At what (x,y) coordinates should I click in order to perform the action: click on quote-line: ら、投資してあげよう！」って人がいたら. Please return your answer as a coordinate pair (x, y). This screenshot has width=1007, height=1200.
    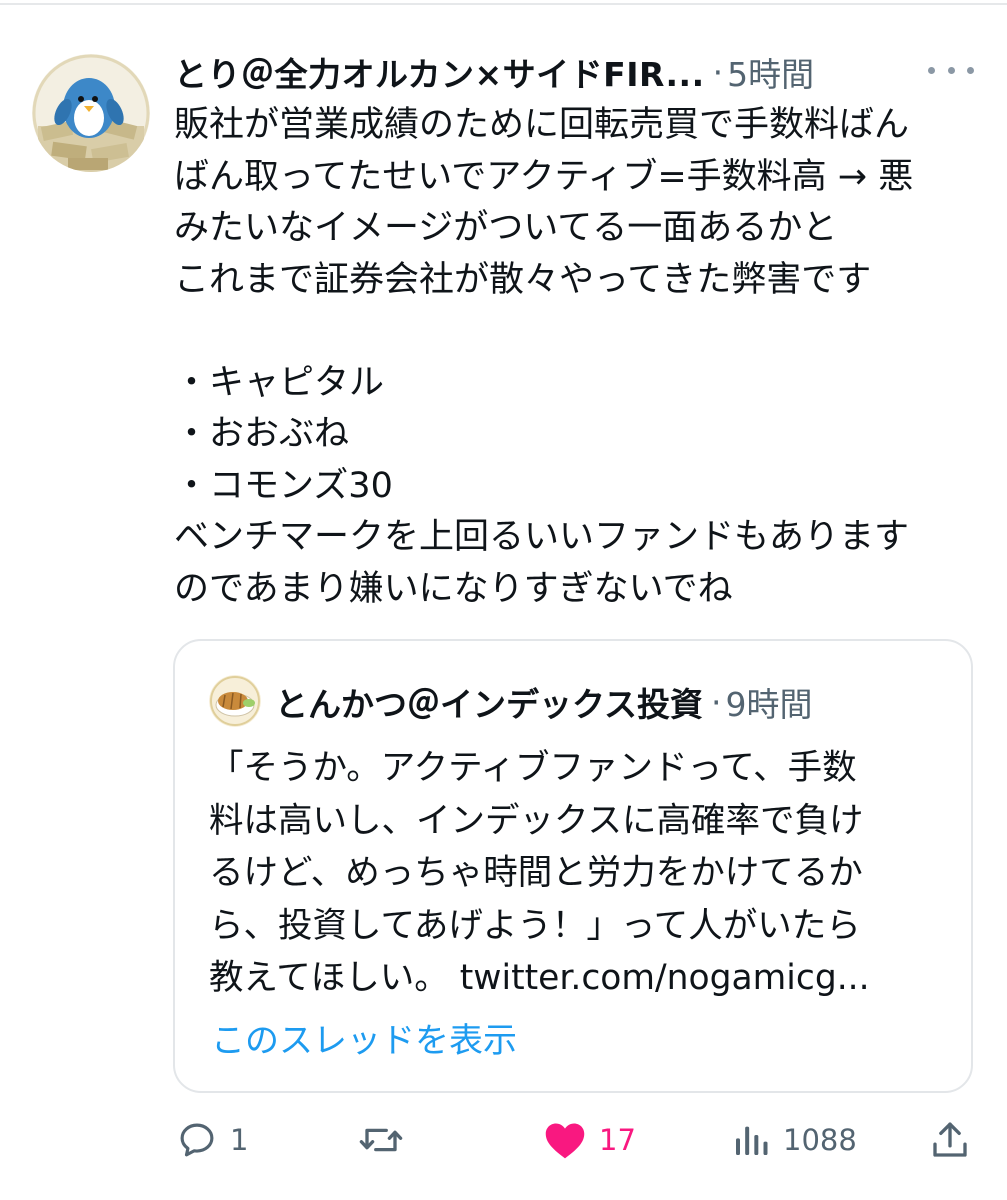
    Looking at the image, I should click on (535, 925).